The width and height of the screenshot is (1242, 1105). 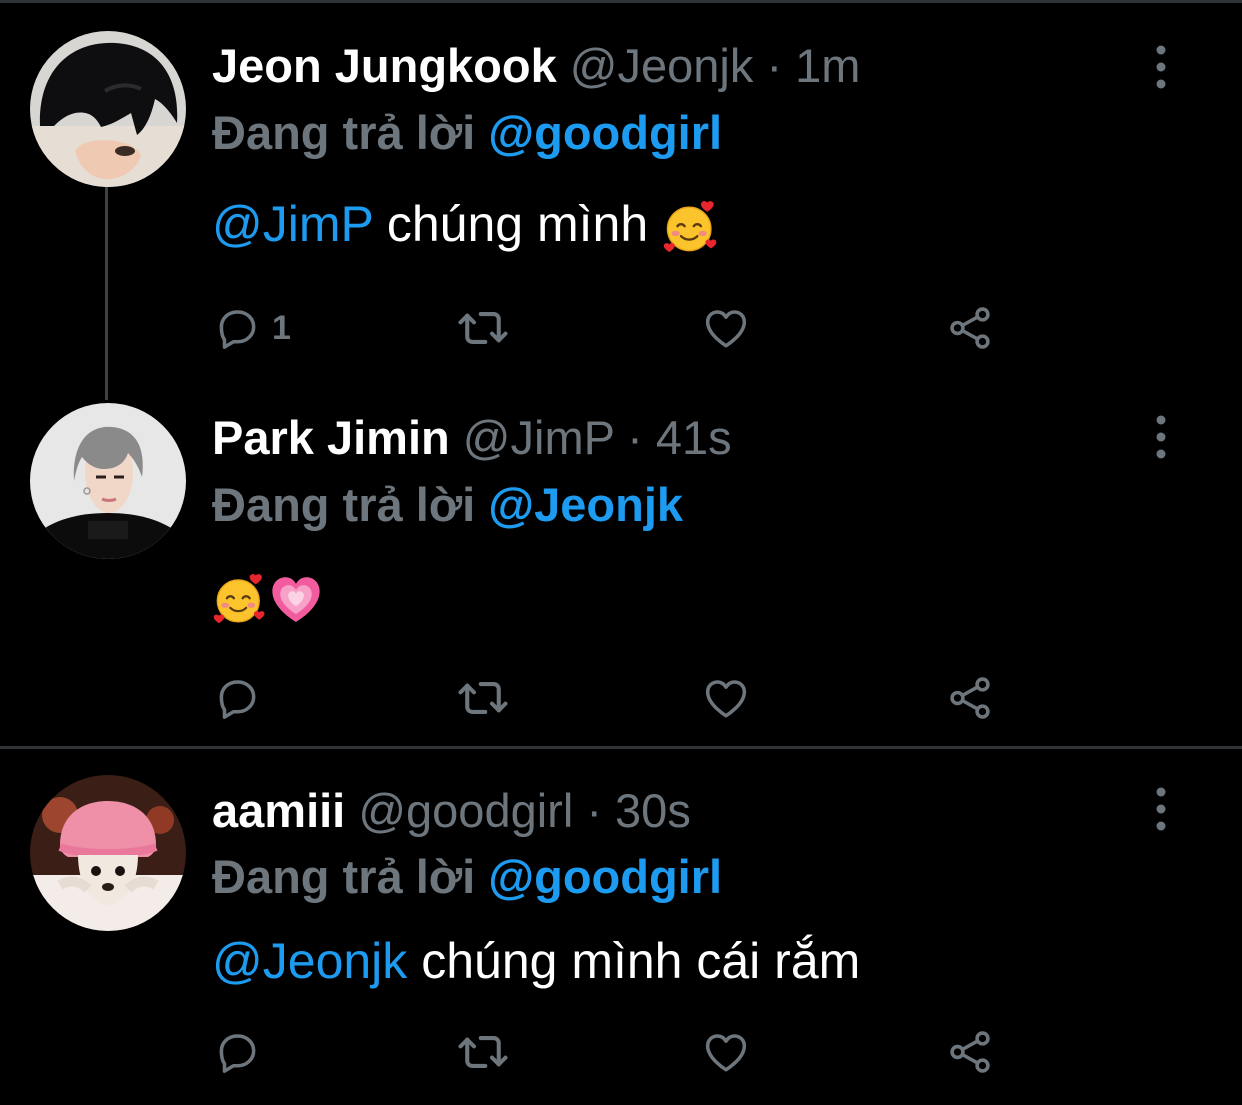 What do you see at coordinates (278, 810) in the screenshot?
I see `display-name: aamiii` at bounding box center [278, 810].